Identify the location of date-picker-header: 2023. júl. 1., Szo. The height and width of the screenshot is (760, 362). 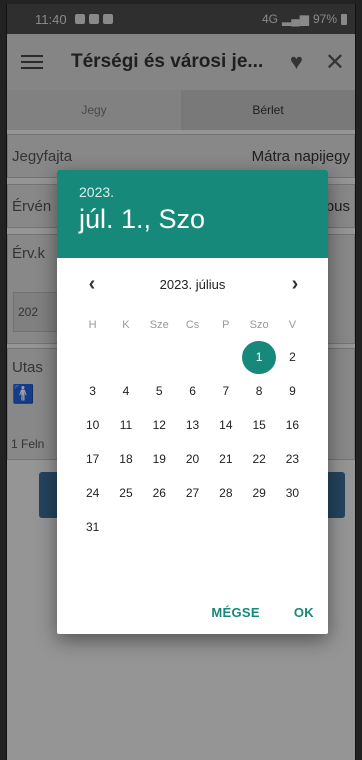
(192, 214).